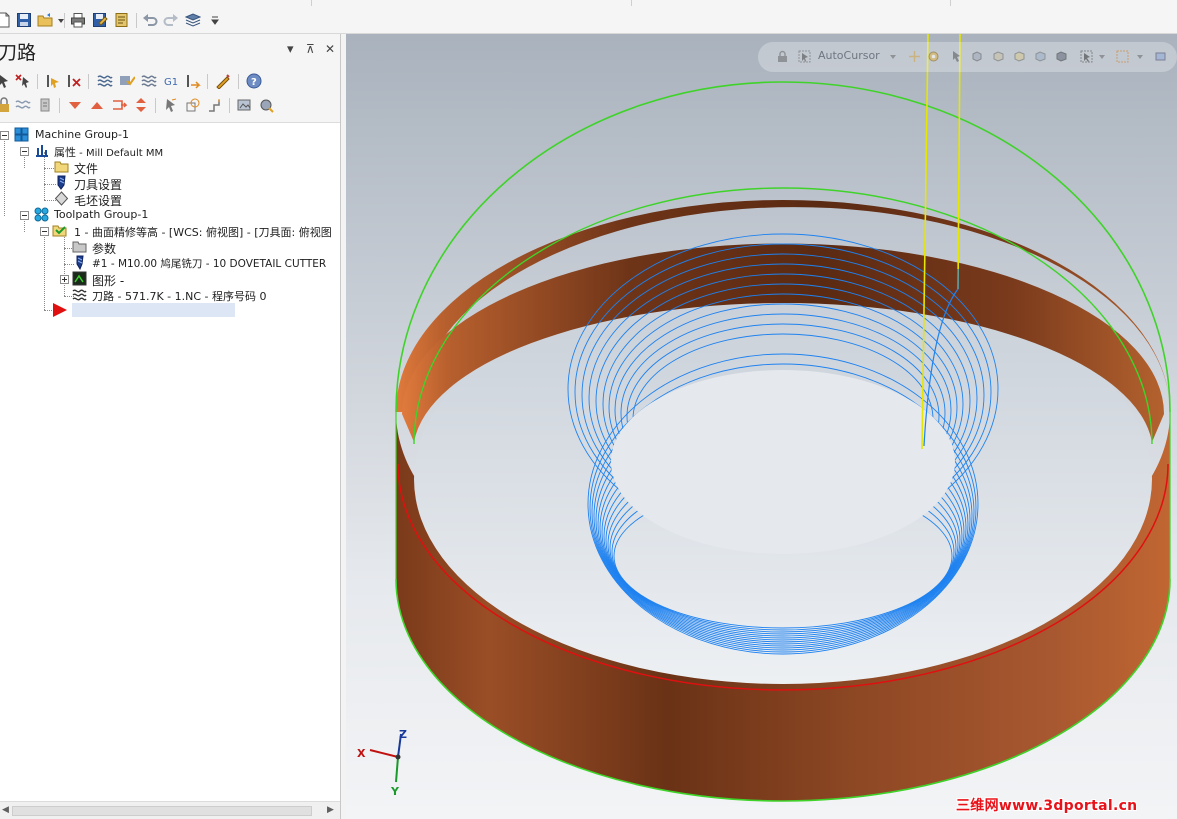 The width and height of the screenshot is (1177, 819). What do you see at coordinates (254, 81) in the screenshot?
I see `help-icon: ?` at bounding box center [254, 81].